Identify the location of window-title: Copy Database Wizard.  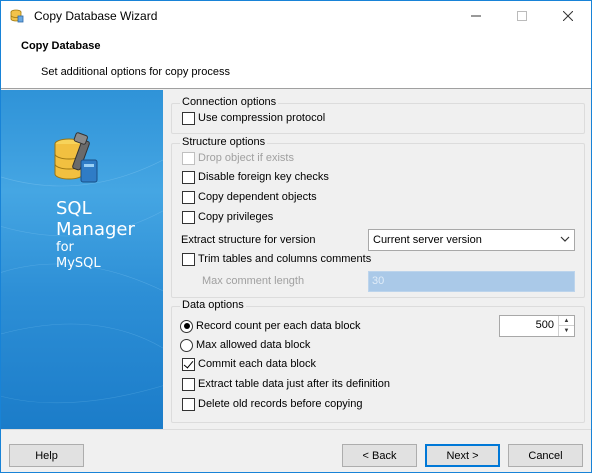
(96, 16).